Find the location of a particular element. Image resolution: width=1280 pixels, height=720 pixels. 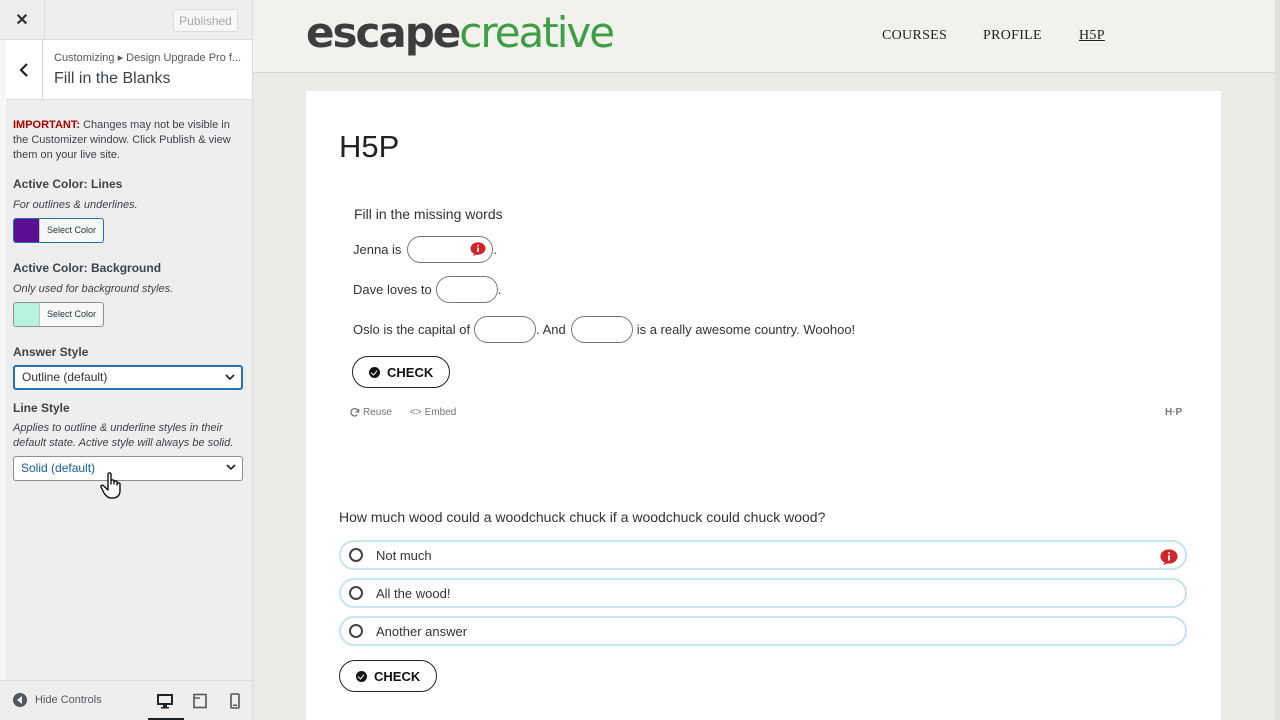

chevron-left-icon is located at coordinates (23, 69).